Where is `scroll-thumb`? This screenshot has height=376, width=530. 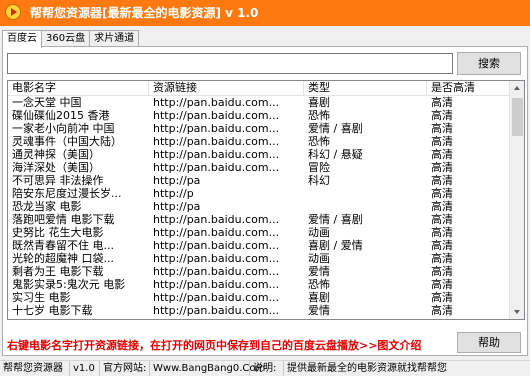
scroll-thumb is located at coordinates (517, 117).